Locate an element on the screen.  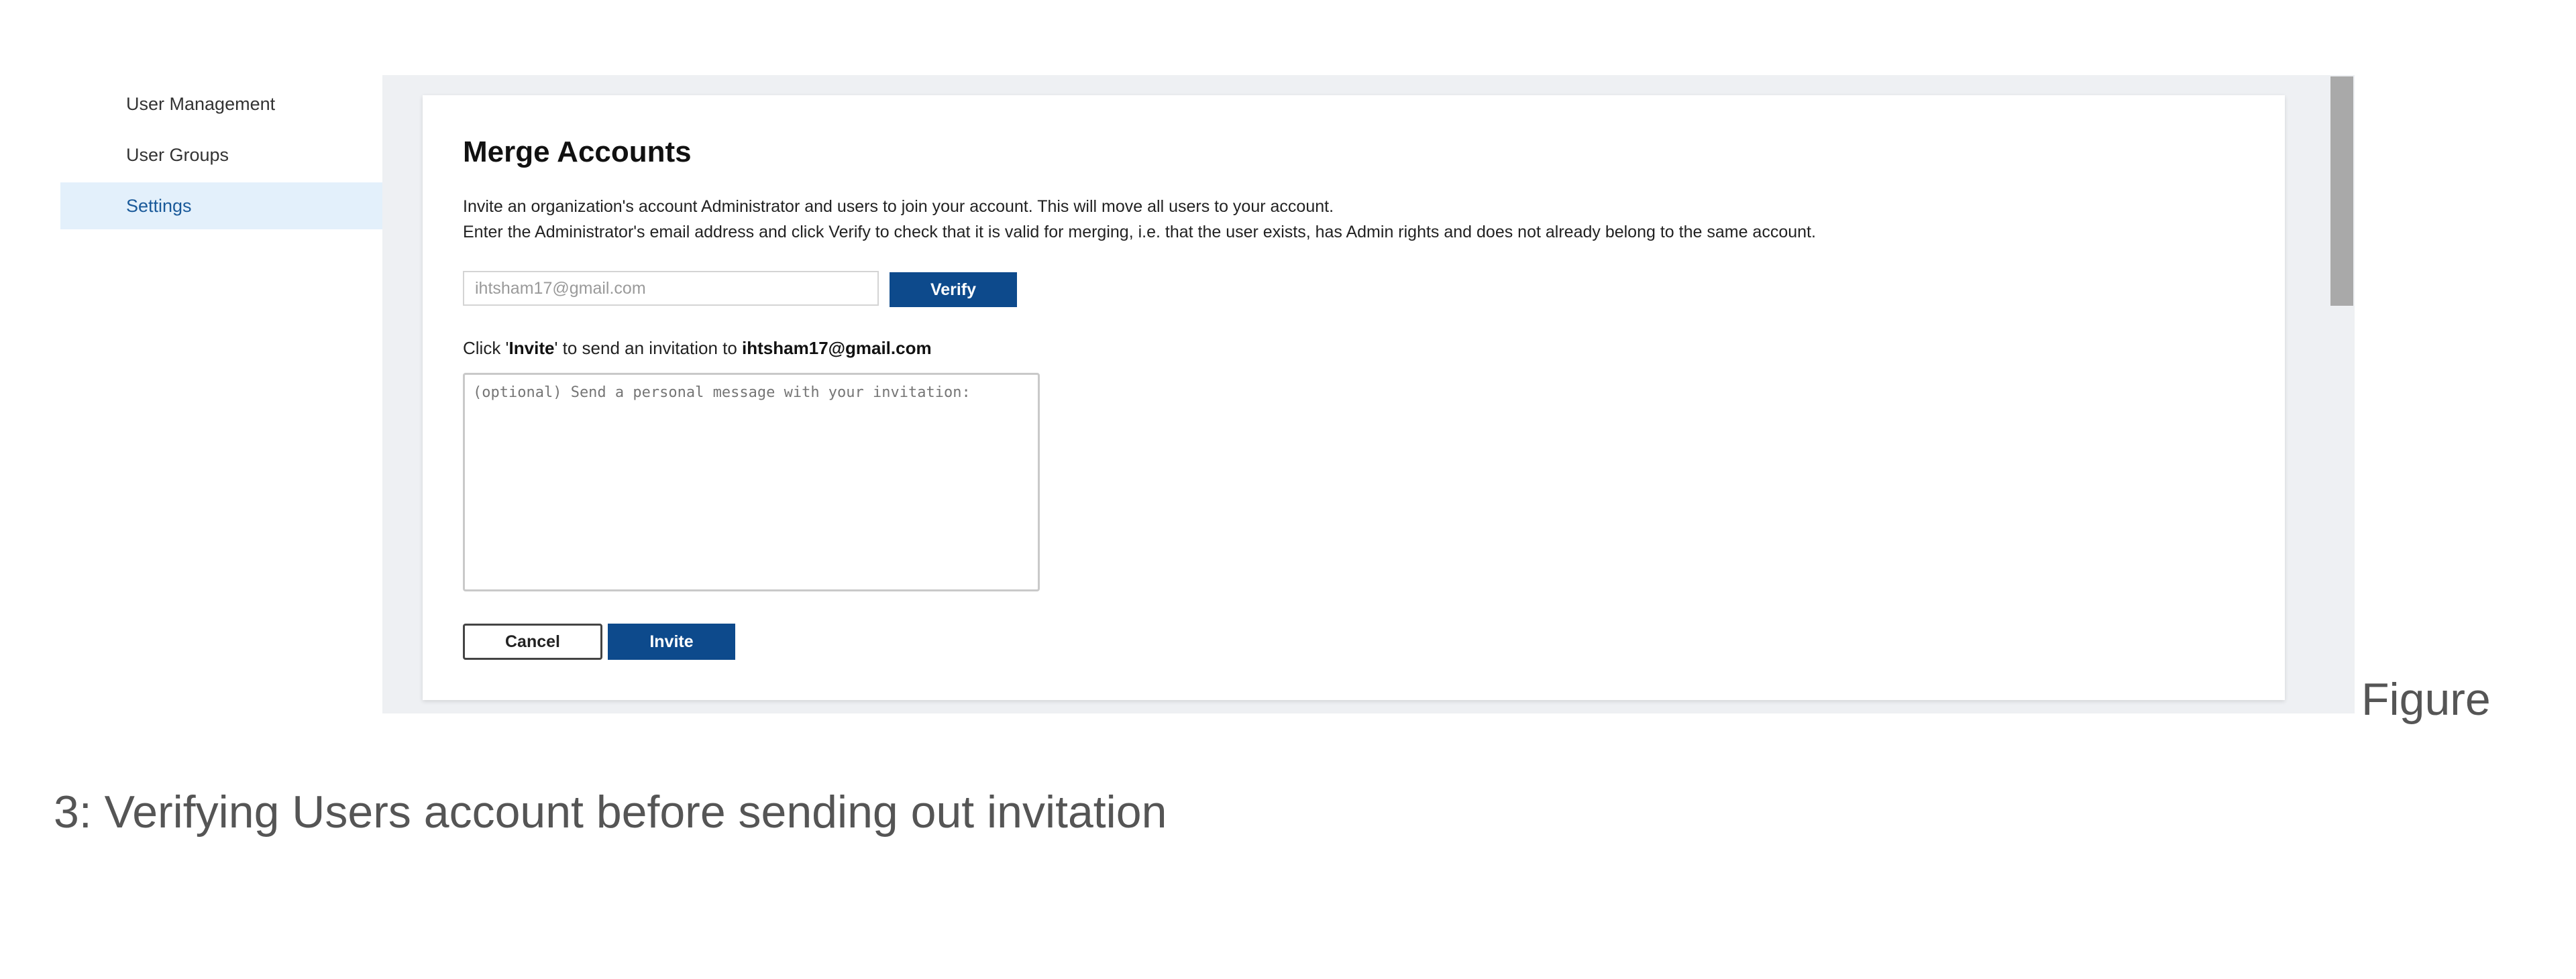
scrollbar-thumb is located at coordinates (2341, 191).